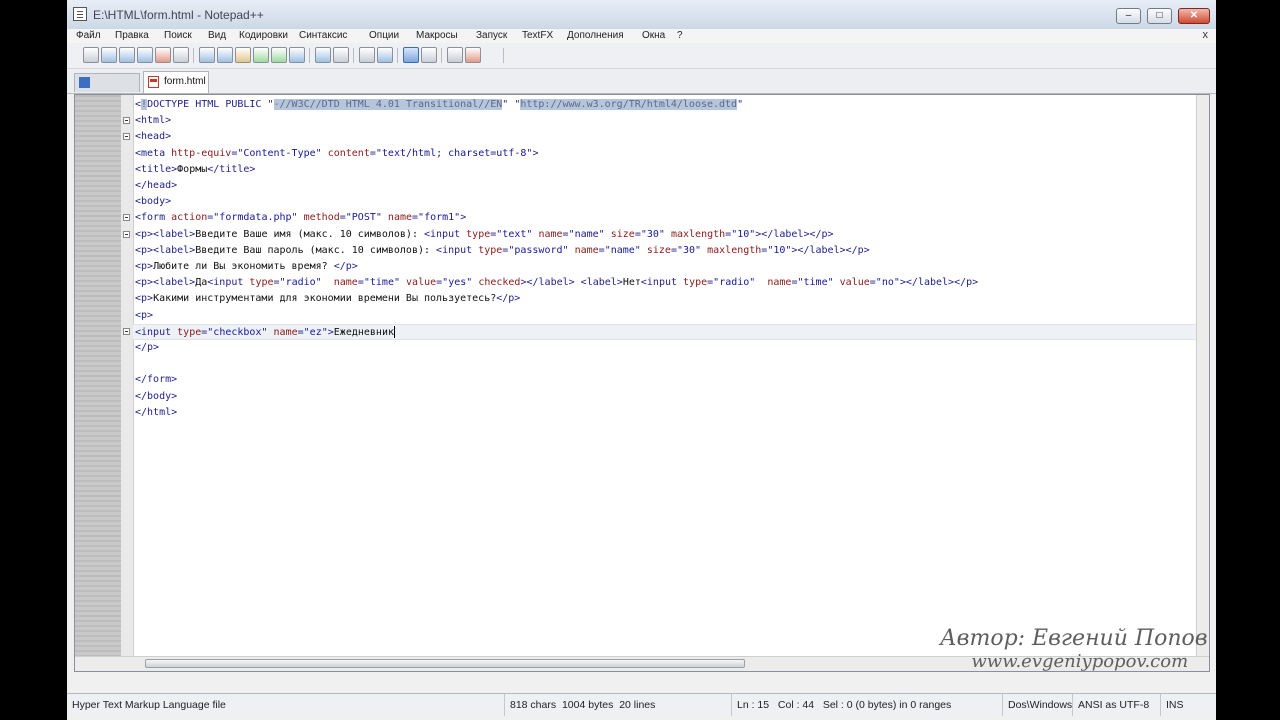 Image resolution: width=1280 pixels, height=720 pixels. I want to click on line-number-margin, so click(98, 383).